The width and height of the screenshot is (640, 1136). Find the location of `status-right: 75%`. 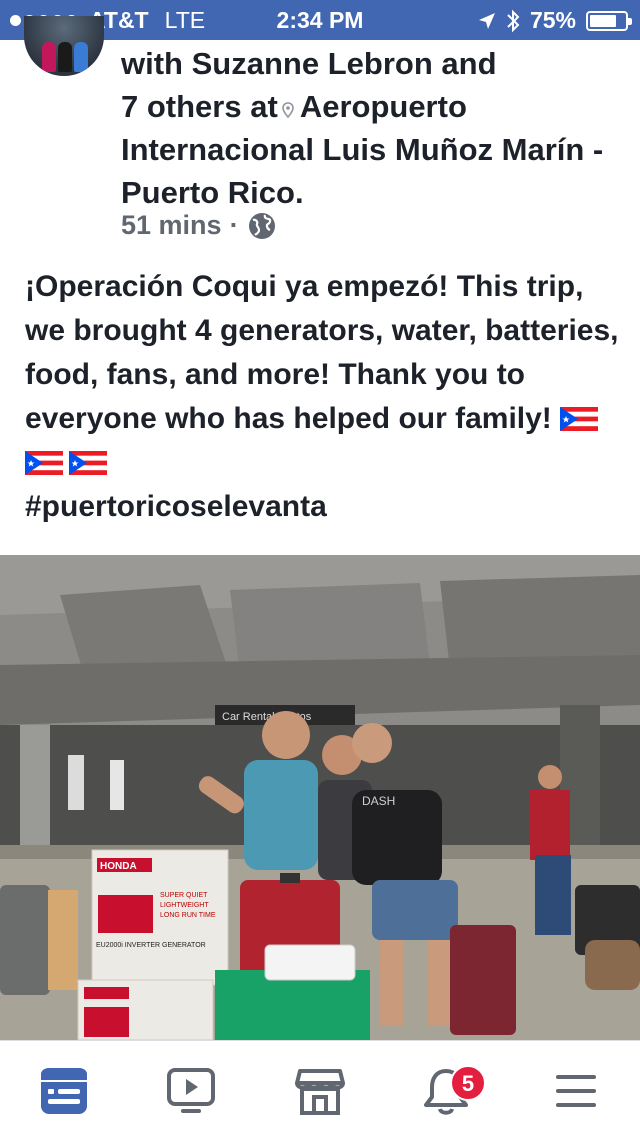

status-right: 75% is located at coordinates (555, 20).